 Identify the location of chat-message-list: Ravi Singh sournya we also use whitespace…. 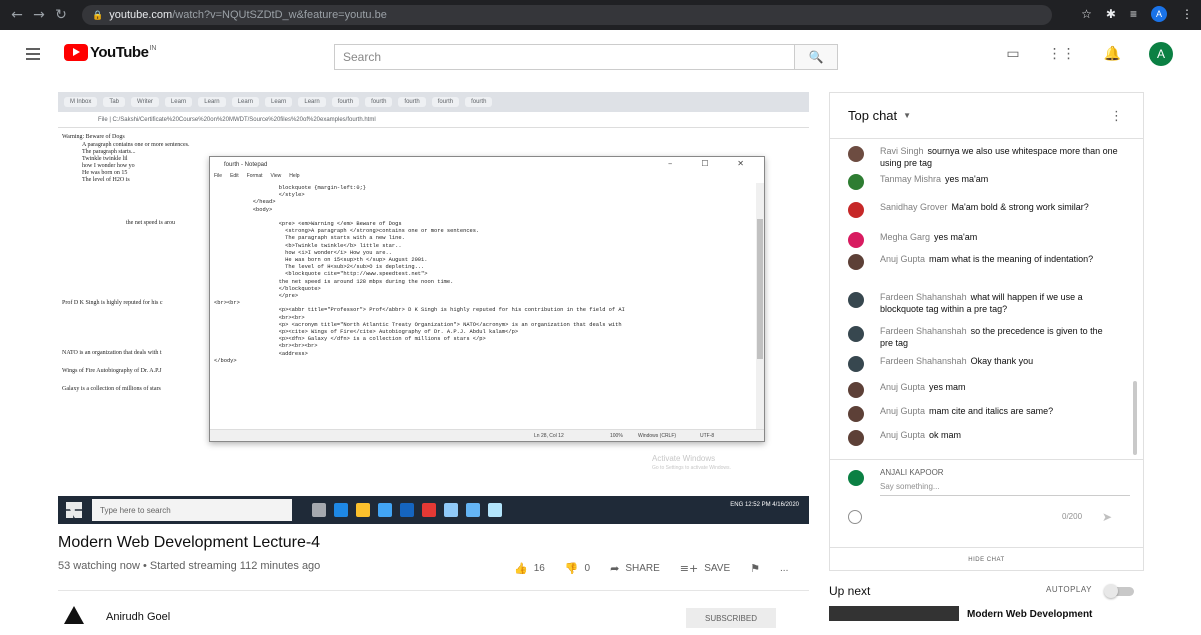
(986, 299).